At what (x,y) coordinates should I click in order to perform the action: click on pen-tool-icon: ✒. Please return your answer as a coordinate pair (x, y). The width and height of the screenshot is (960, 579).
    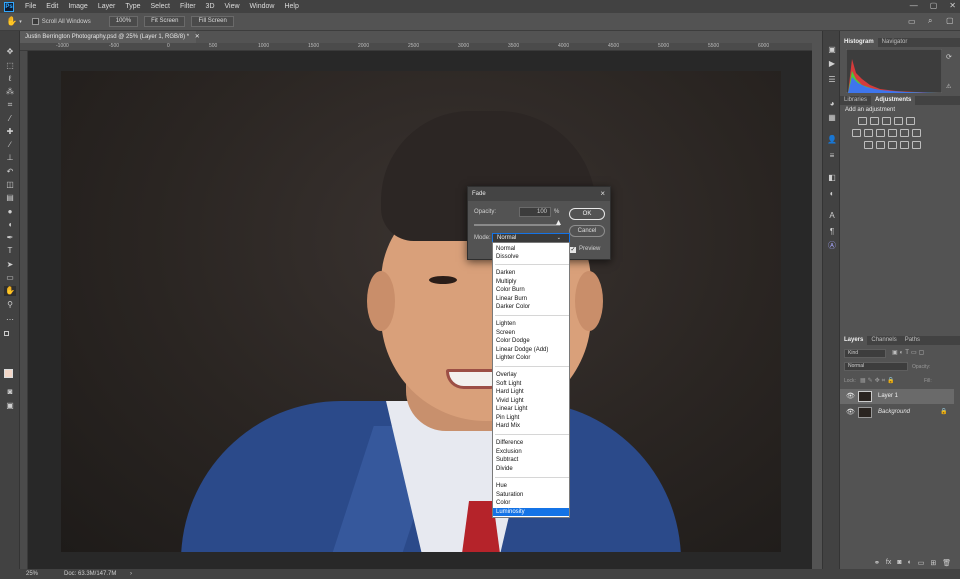
    Looking at the image, I should click on (10, 238).